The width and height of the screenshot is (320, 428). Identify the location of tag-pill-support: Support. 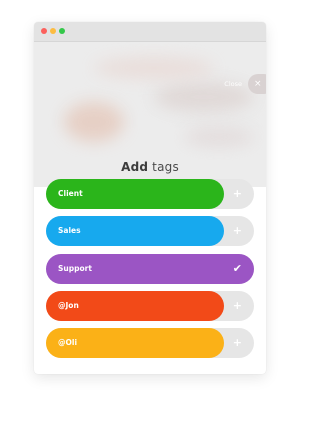
(150, 269).